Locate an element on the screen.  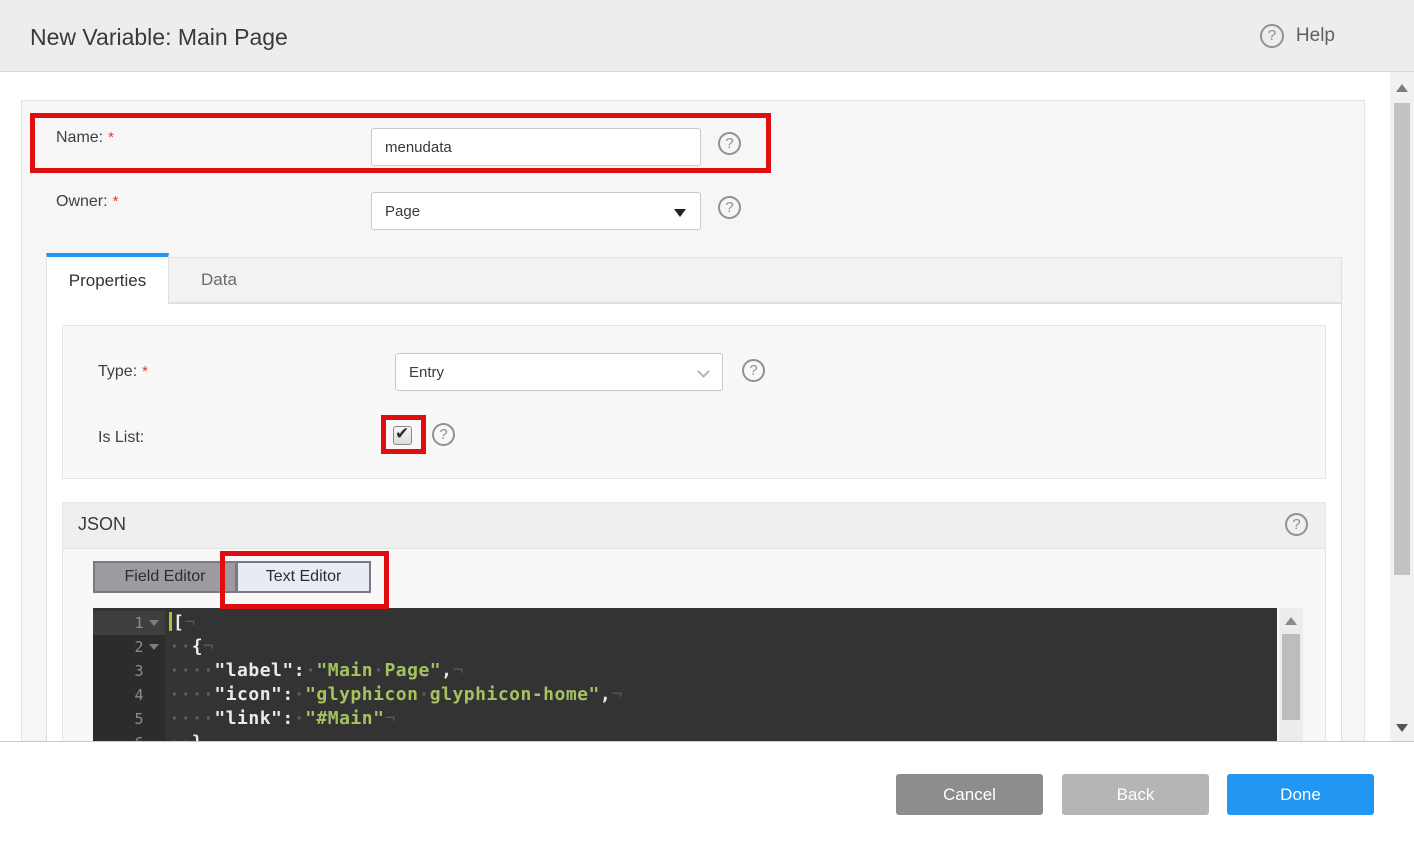
json-section-title: JSON is located at coordinates (102, 524).